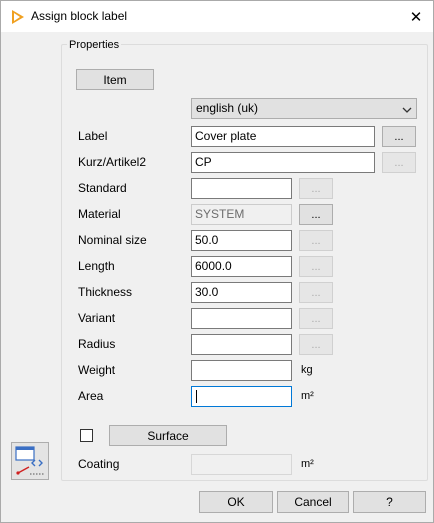  Describe the element at coordinates (227, 108) in the screenshot. I see `language-select-value: english (uk)` at that location.